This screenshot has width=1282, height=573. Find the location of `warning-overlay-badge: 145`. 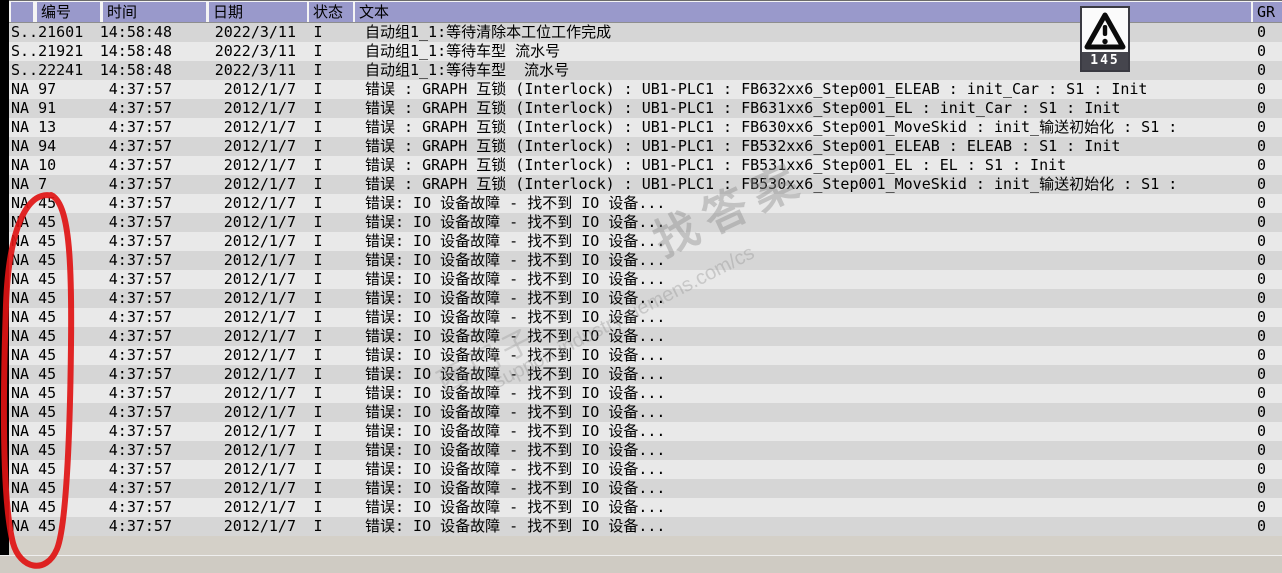

warning-overlay-badge: 145 is located at coordinates (1105, 39).